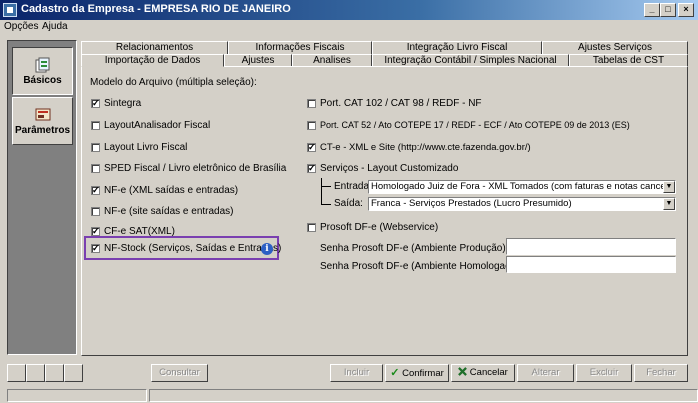  Describe the element at coordinates (179, 373) in the screenshot. I see `consultar-button: Consultar` at that location.